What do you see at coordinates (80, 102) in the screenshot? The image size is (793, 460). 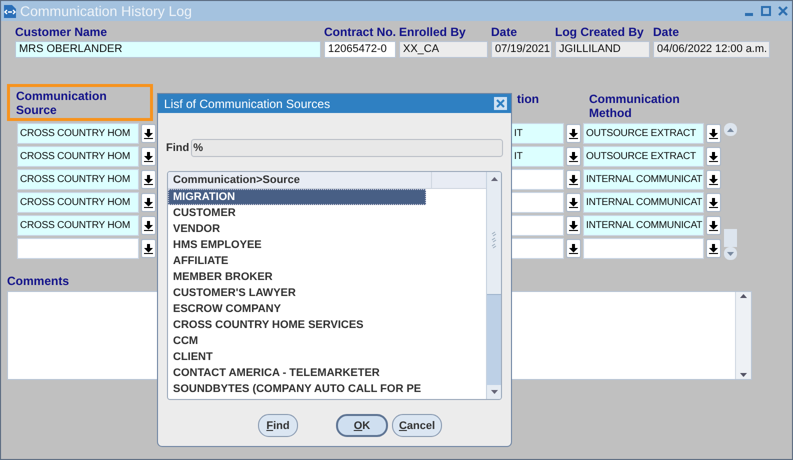 I see `column-header: Communication Source` at bounding box center [80, 102].